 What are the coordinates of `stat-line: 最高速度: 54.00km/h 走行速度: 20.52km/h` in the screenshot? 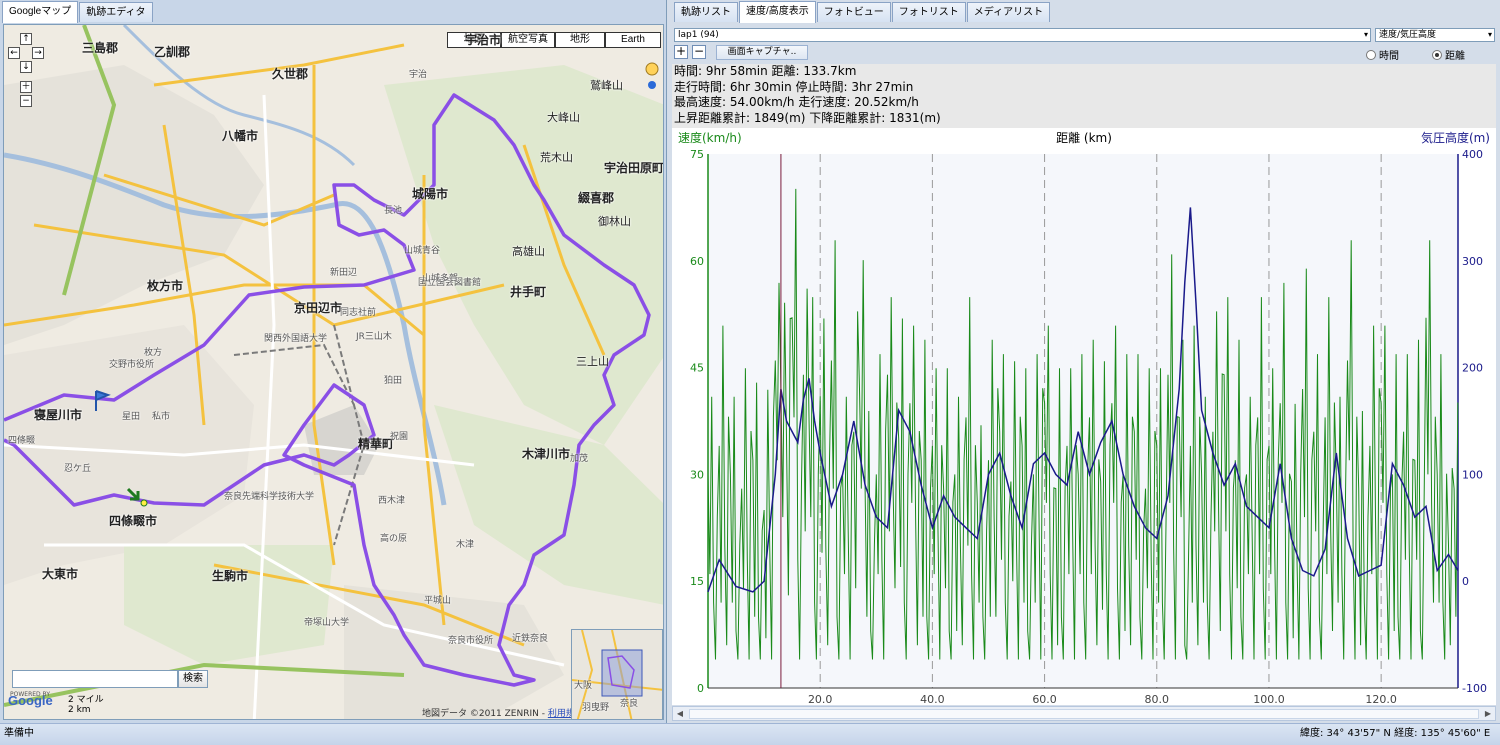 It's located at (796, 102).